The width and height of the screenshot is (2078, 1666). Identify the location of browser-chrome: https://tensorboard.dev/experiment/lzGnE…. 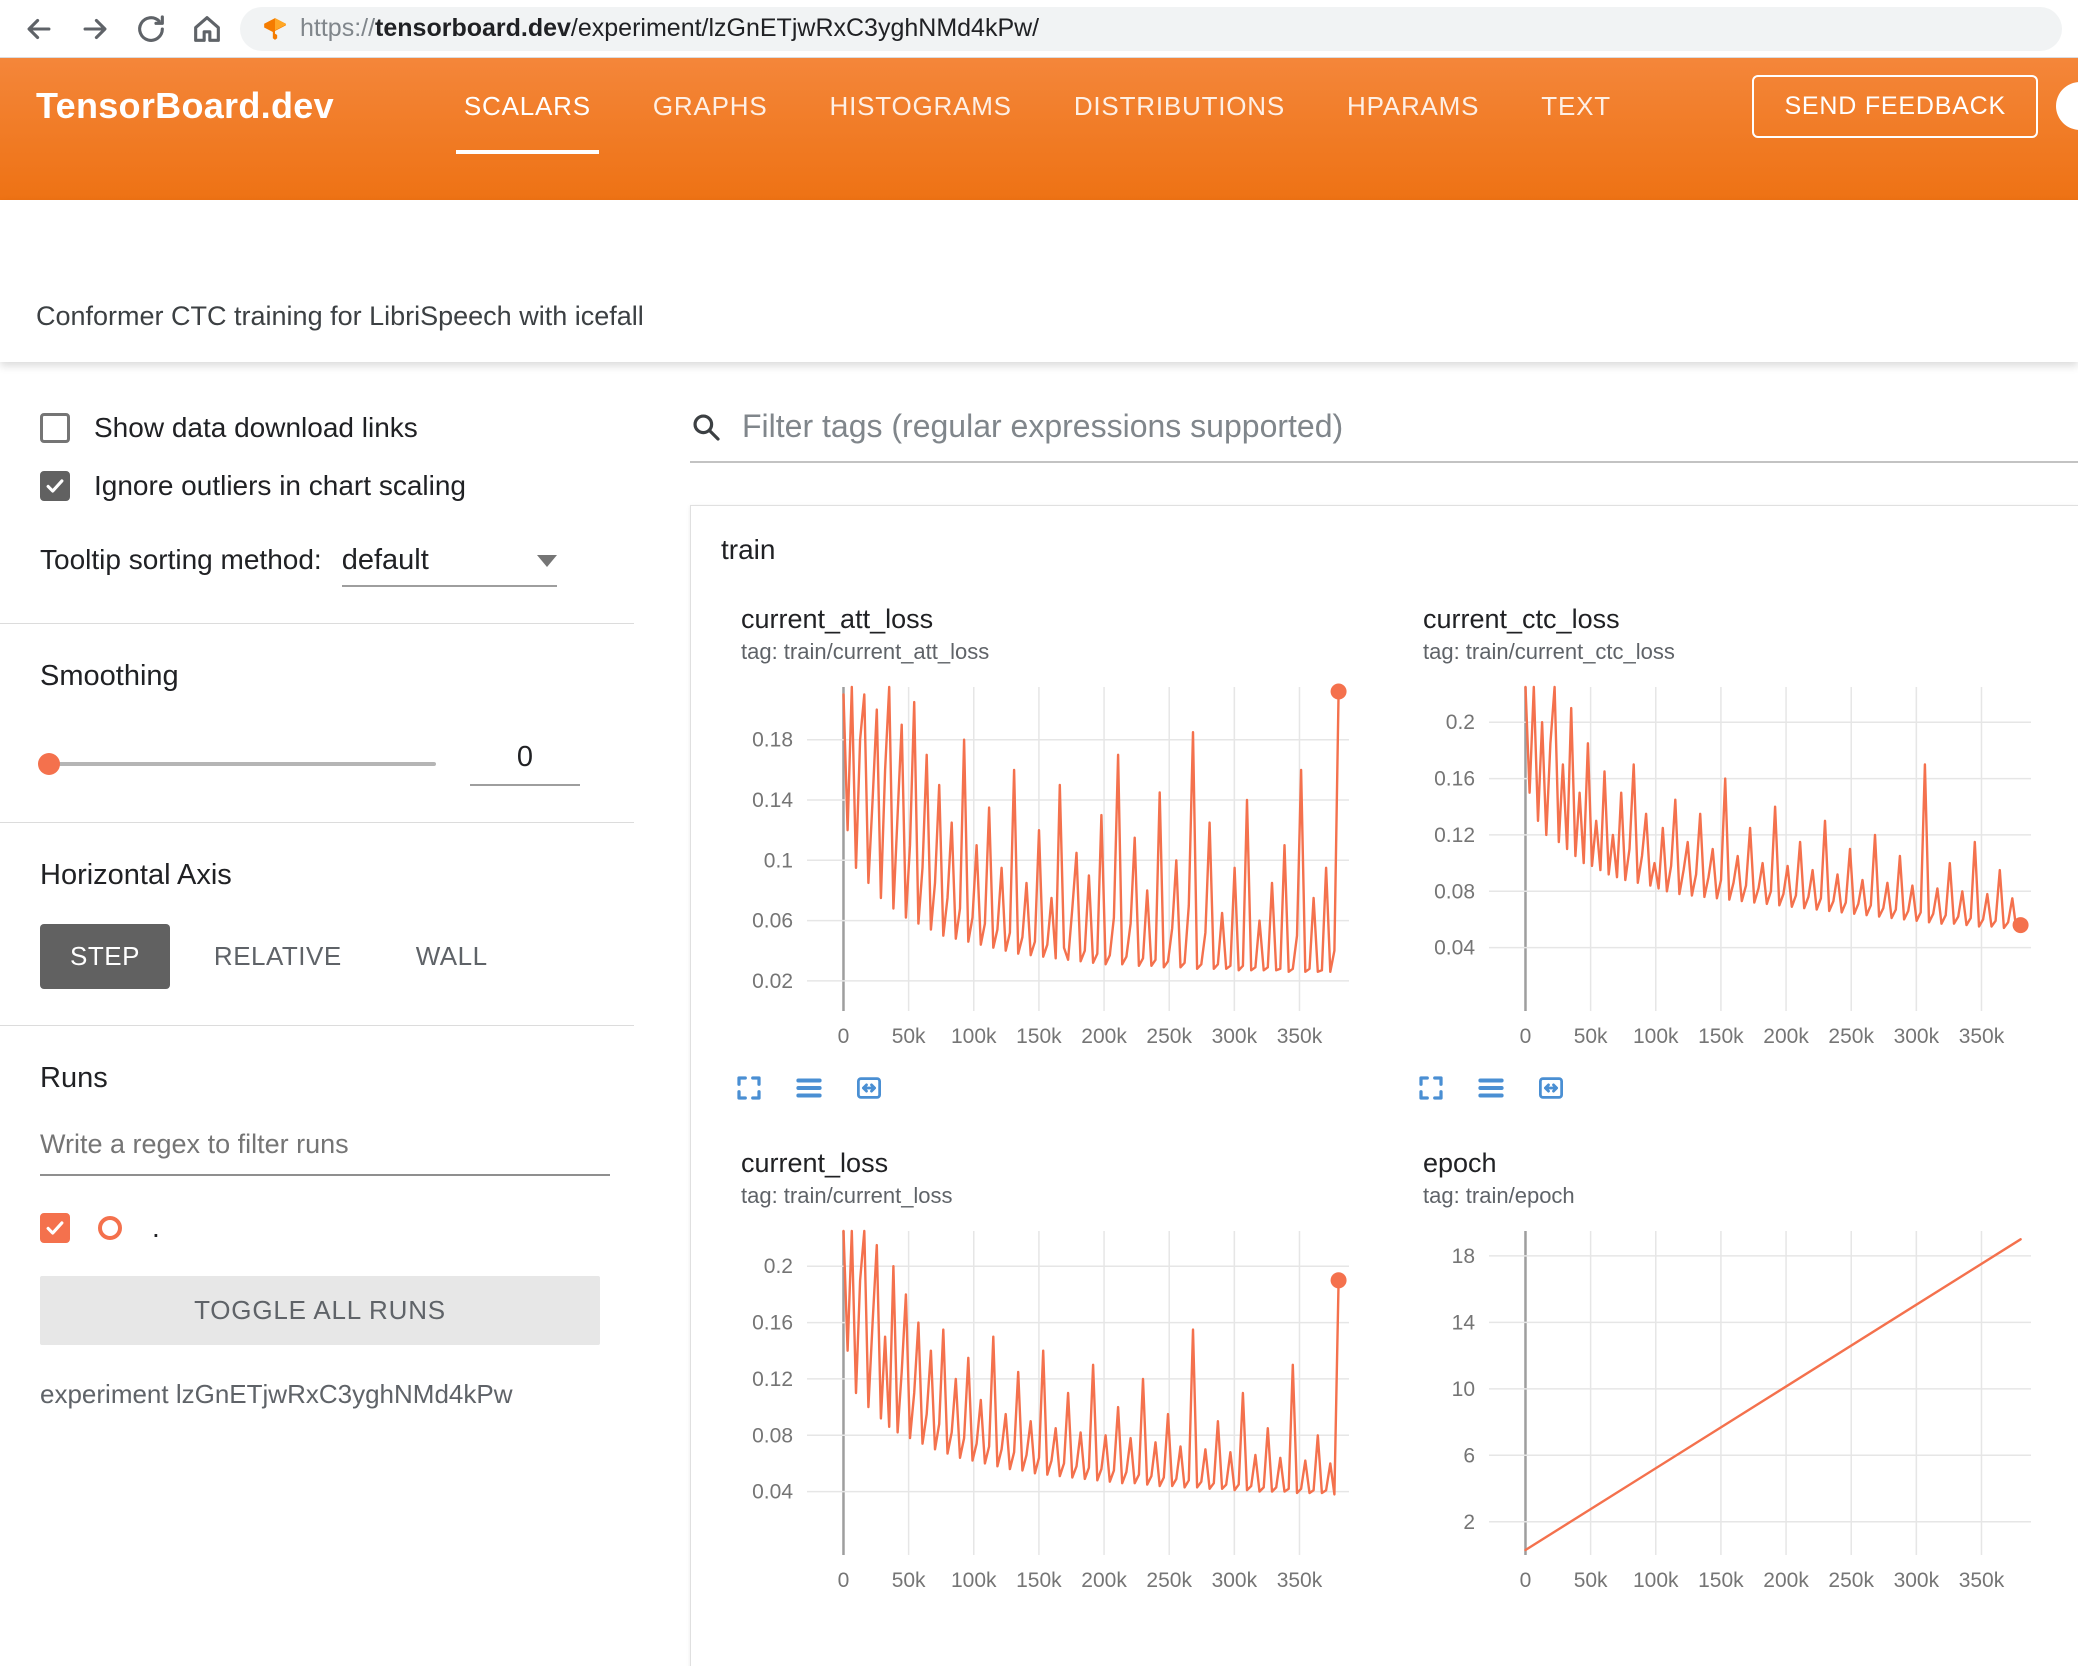
(1039, 29).